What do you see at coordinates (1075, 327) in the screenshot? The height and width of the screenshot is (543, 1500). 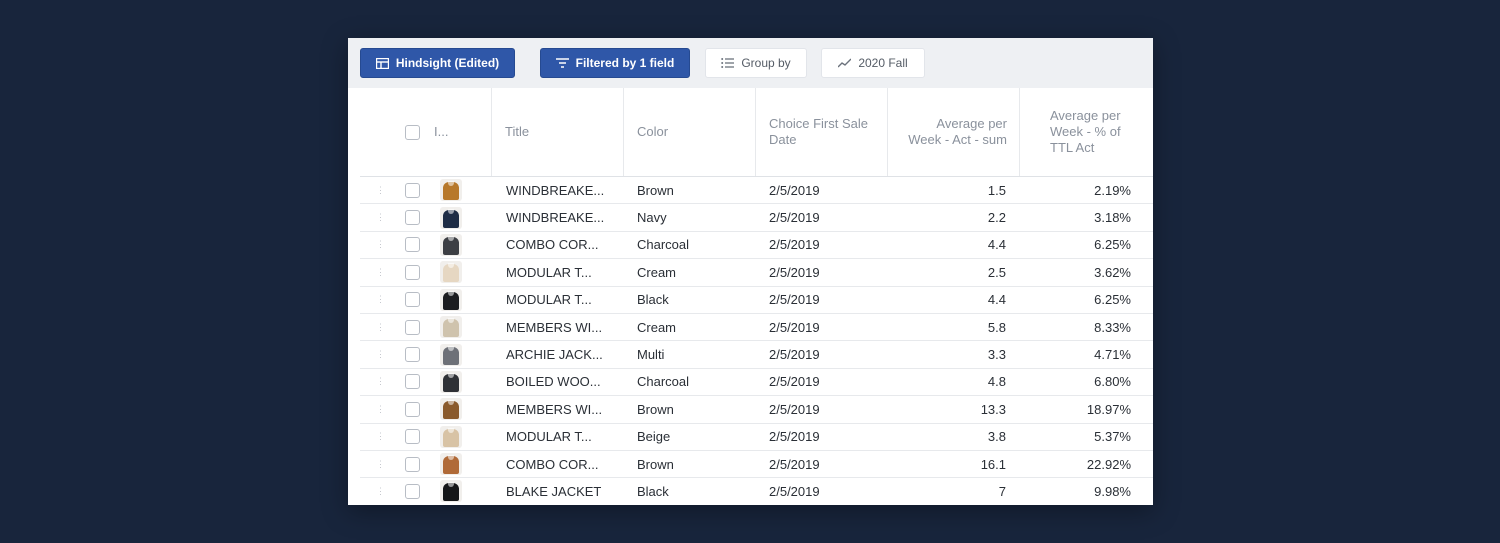 I see `cell-avg-pct: 8.33%` at bounding box center [1075, 327].